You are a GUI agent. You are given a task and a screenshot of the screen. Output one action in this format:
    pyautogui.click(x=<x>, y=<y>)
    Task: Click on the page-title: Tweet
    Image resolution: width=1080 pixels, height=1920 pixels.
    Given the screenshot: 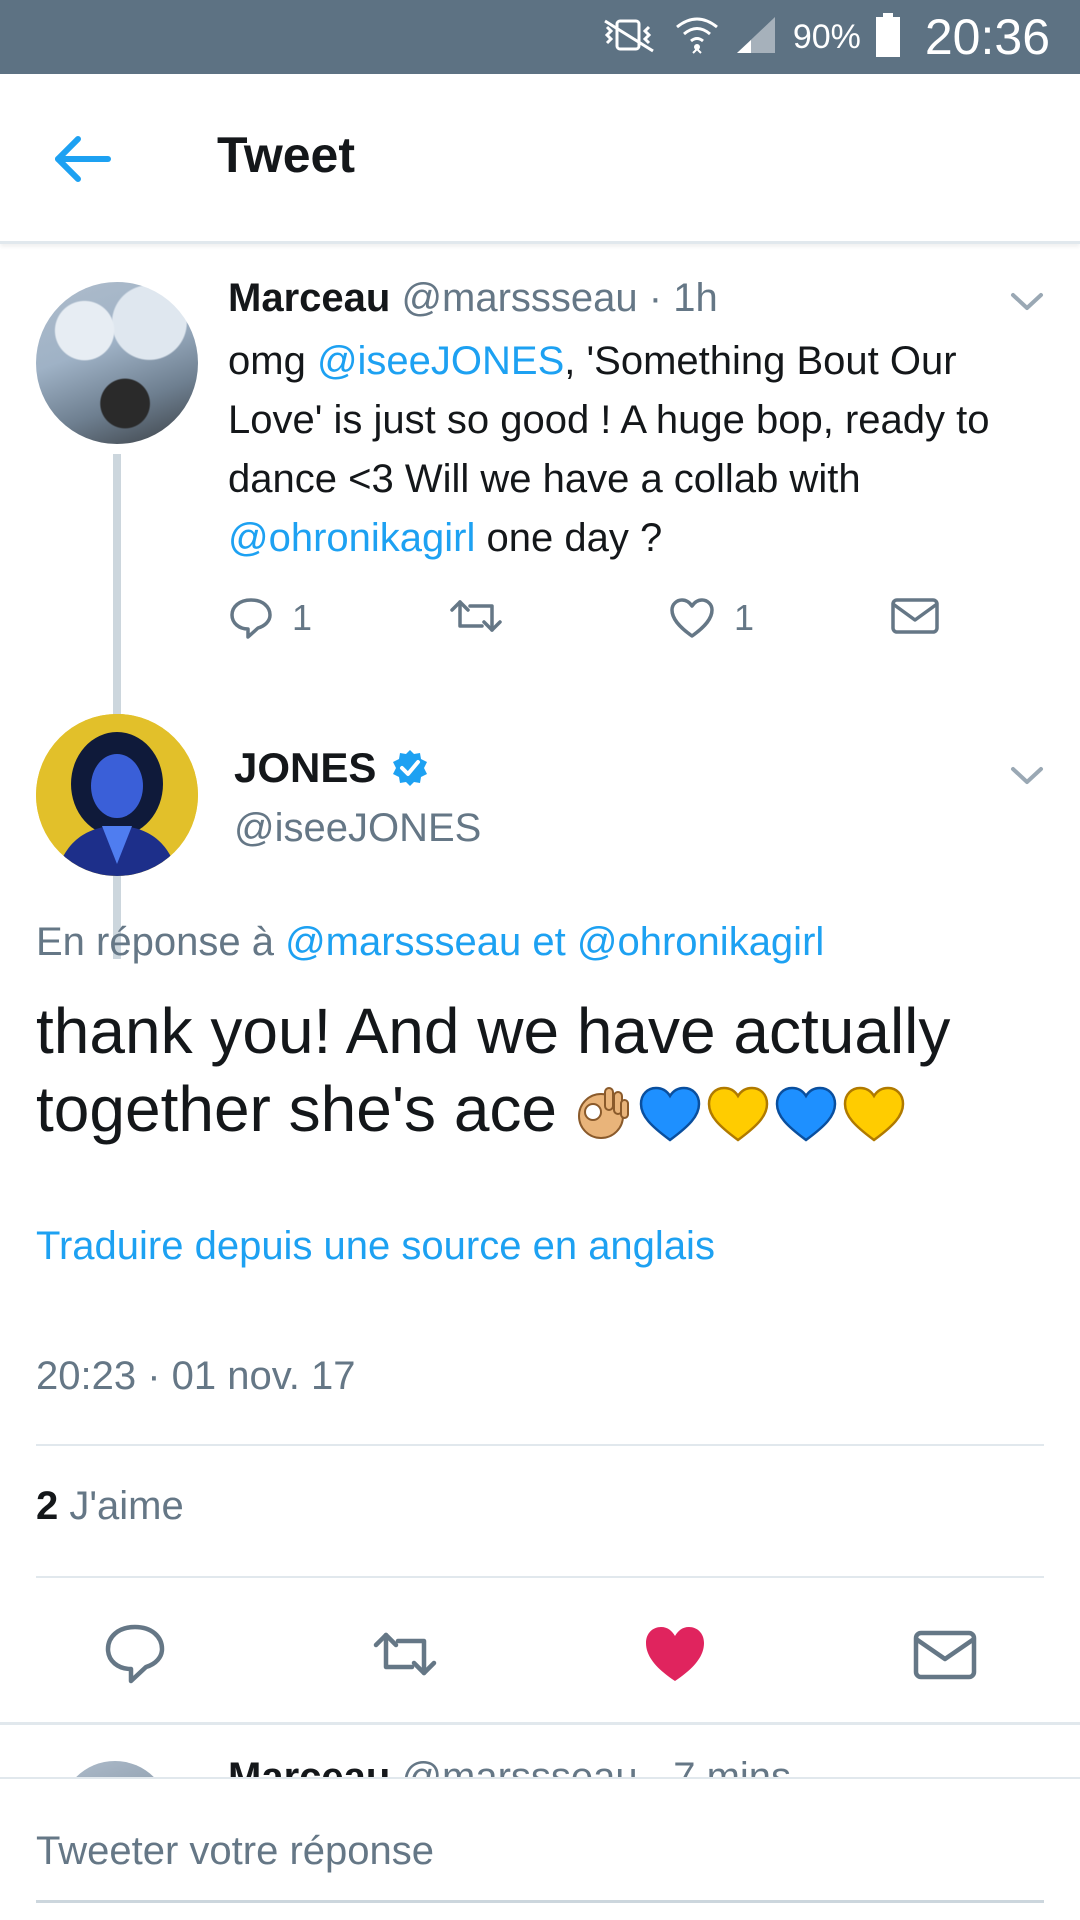 What is the action you would take?
    pyautogui.click(x=286, y=155)
    